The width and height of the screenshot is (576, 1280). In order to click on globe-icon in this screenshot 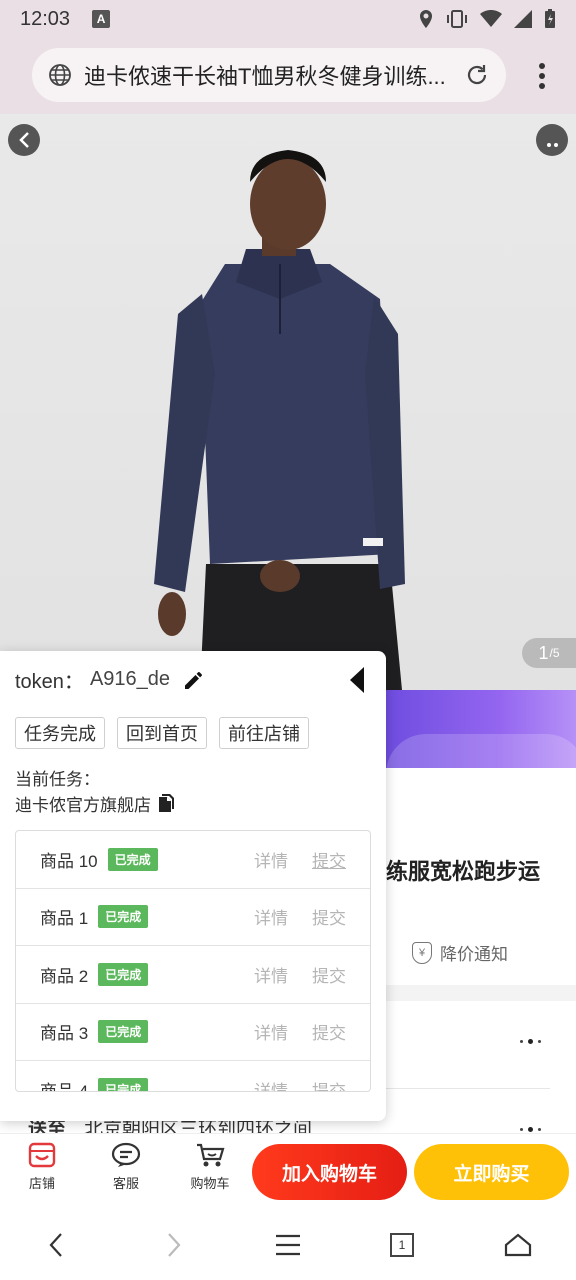, I will do `click(60, 75)`.